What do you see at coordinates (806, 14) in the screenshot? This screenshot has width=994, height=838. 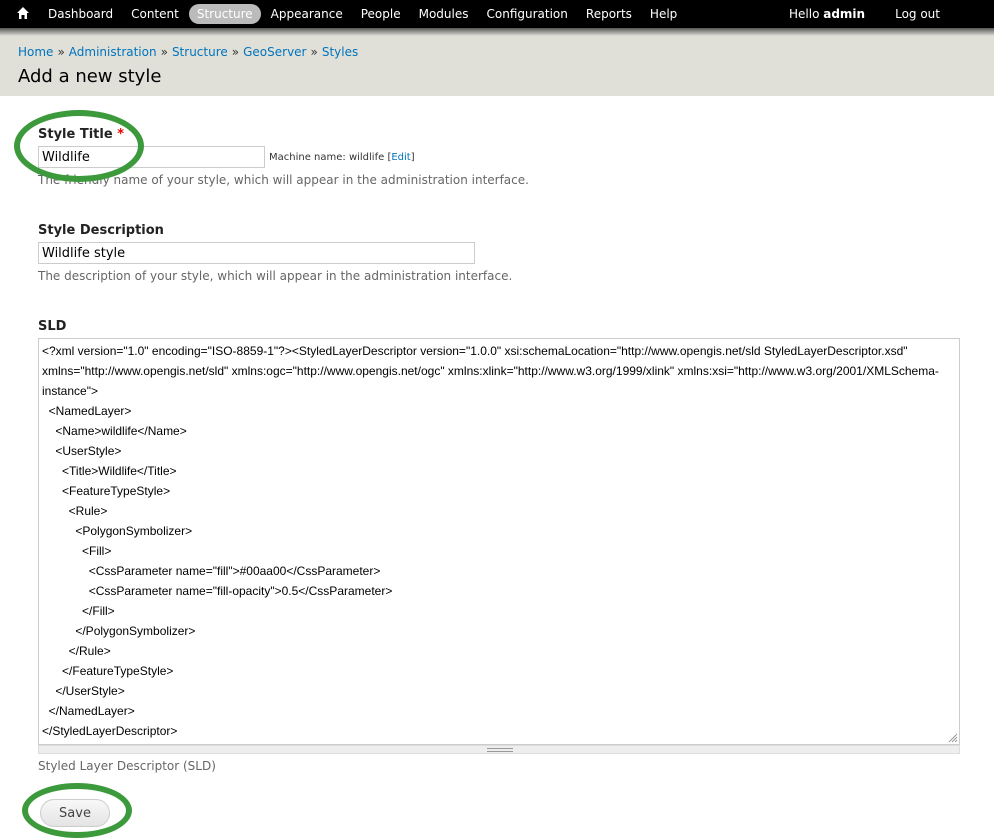 I see `greeting-prefix: Hello` at bounding box center [806, 14].